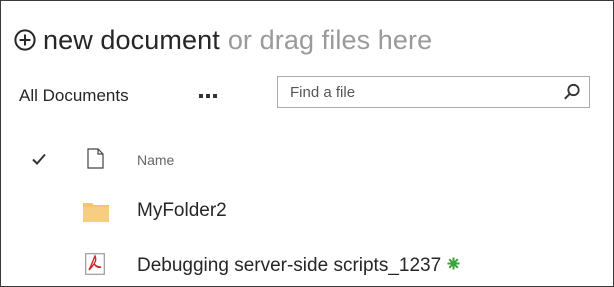 The image size is (614, 287). What do you see at coordinates (413, 92) in the screenshot?
I see `search-input` at bounding box center [413, 92].